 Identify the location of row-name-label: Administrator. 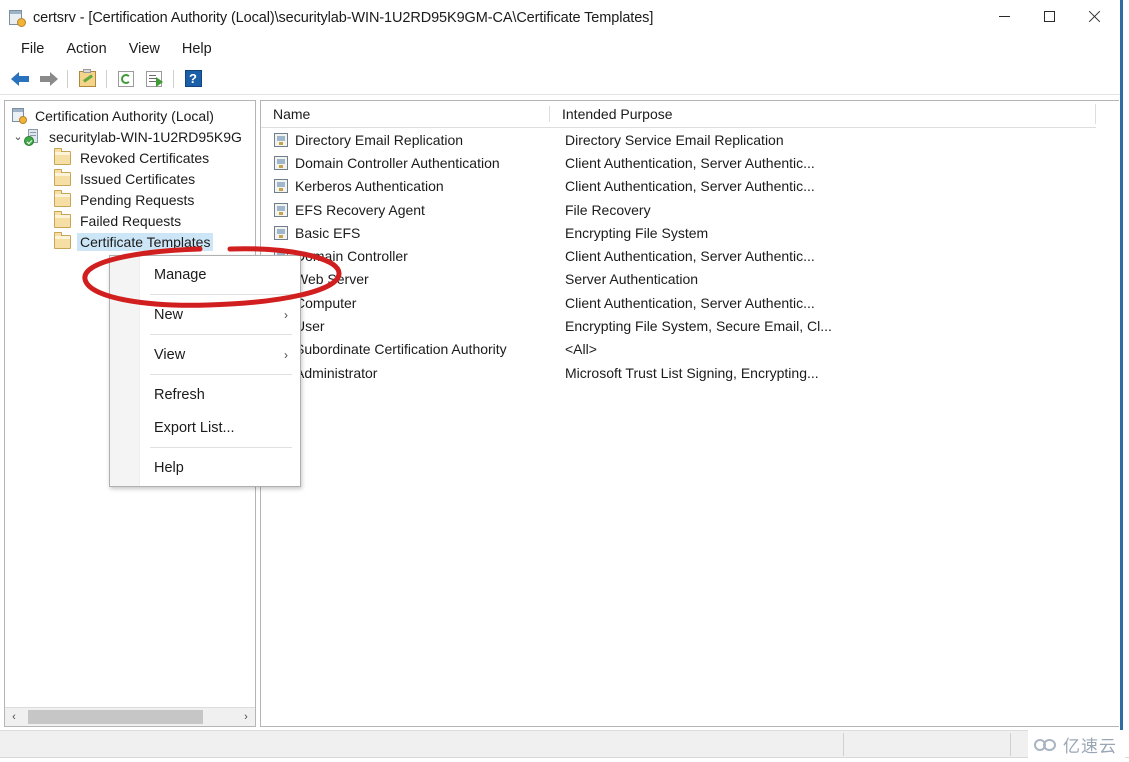
(336, 372).